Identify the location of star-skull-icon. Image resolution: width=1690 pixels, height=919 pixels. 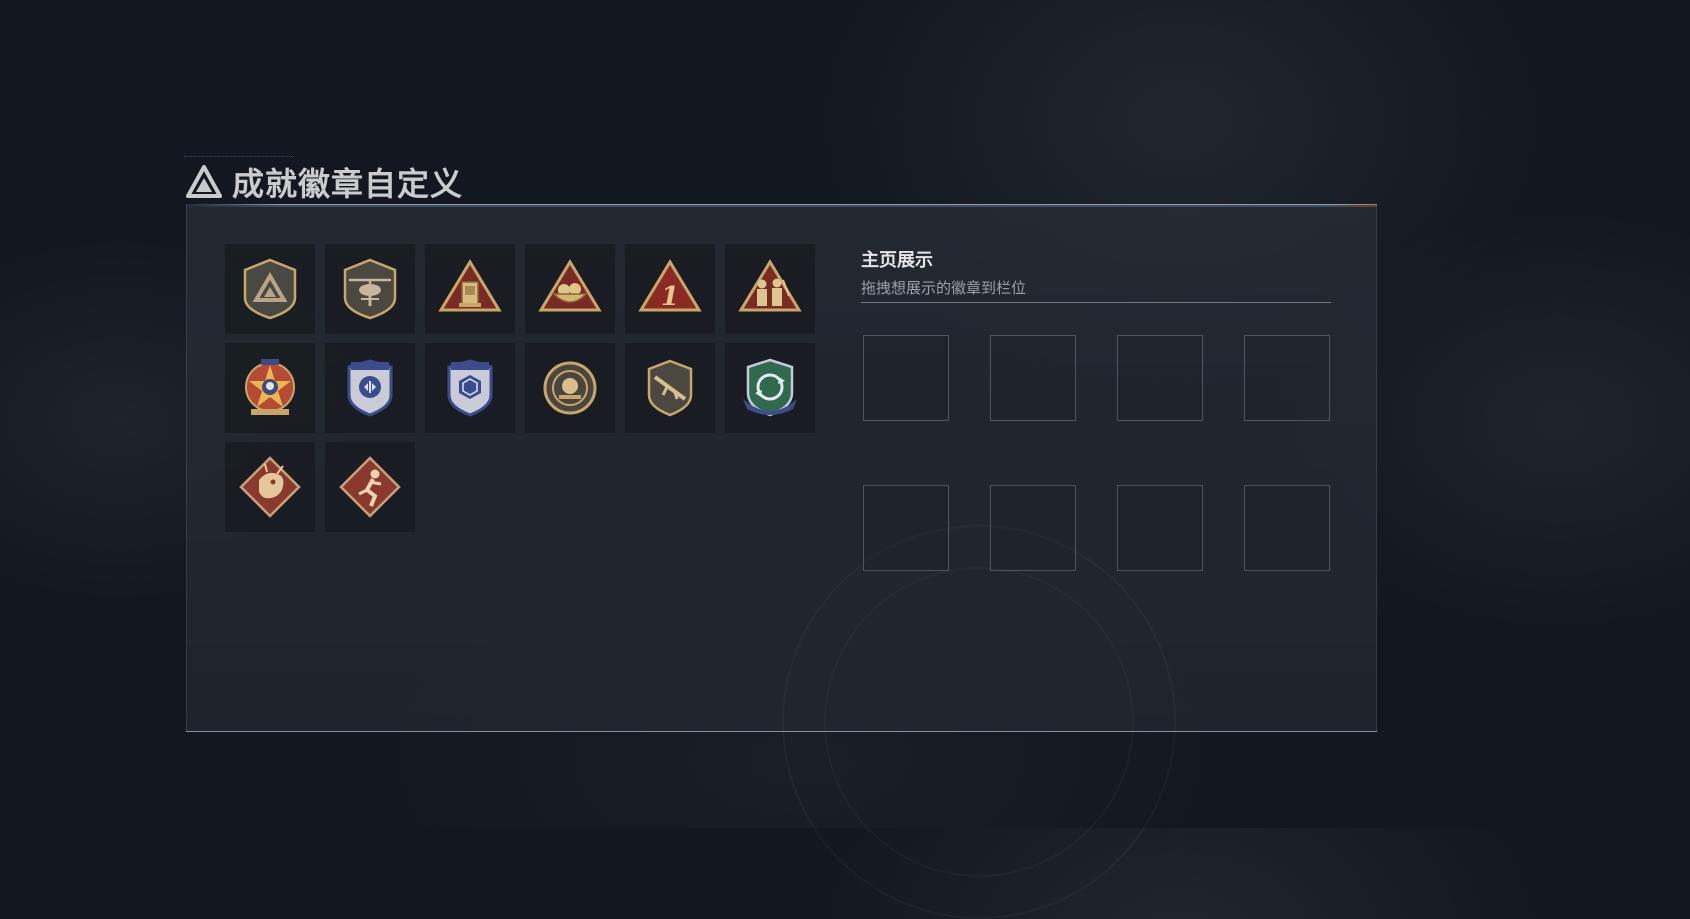
(270, 387).